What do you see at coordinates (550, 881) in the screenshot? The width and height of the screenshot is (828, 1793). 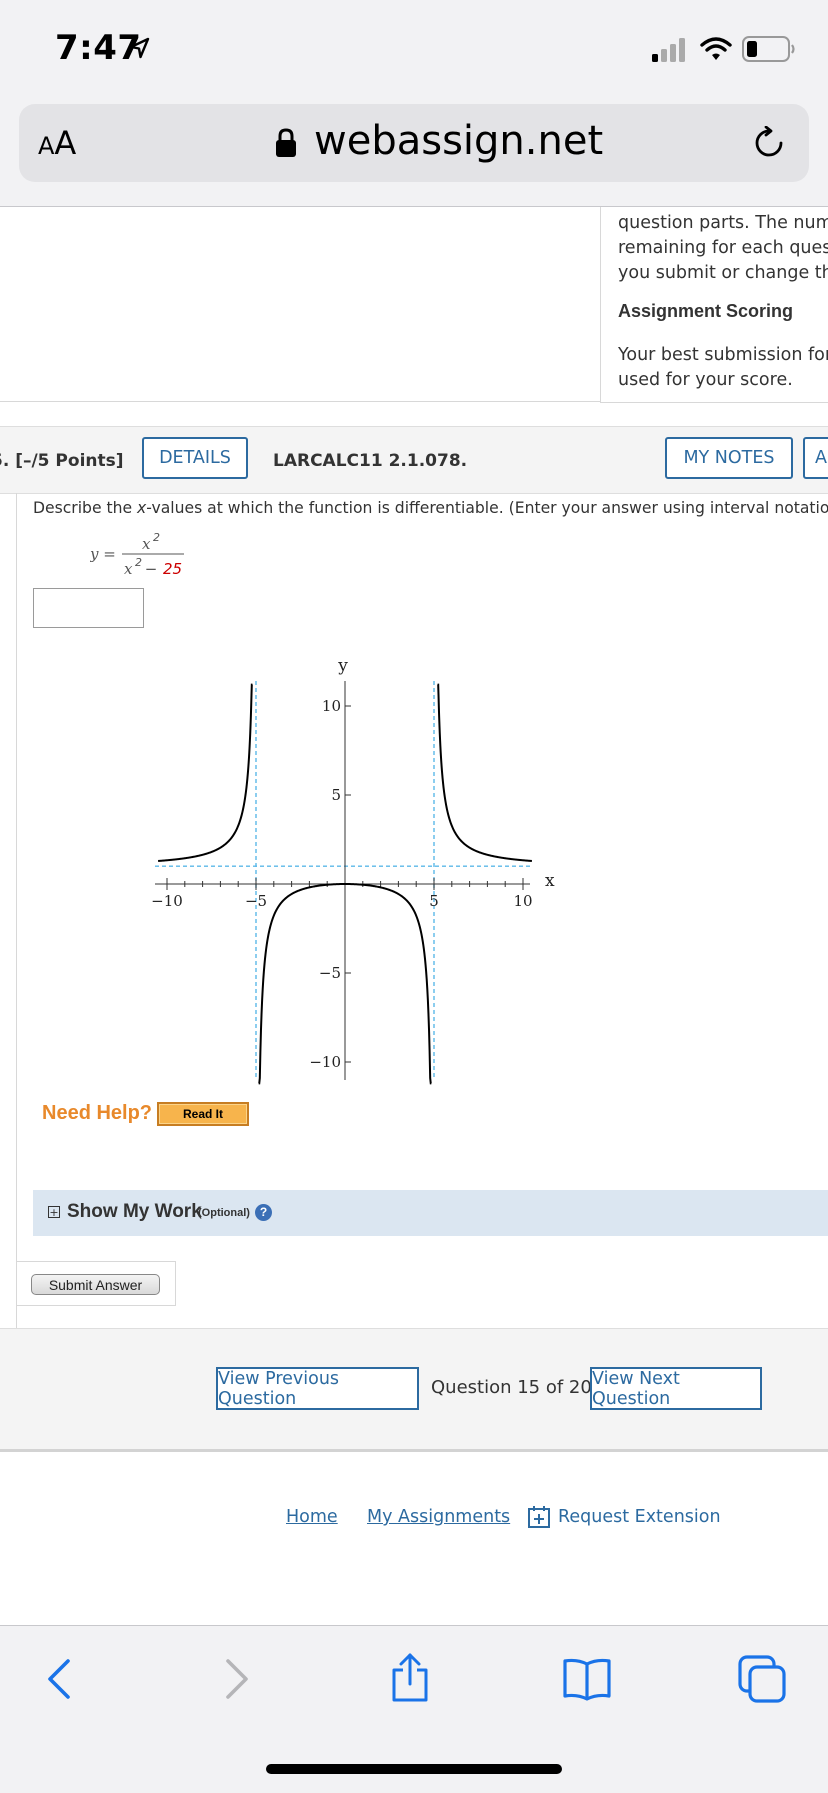 I see `x-axis-label: x` at bounding box center [550, 881].